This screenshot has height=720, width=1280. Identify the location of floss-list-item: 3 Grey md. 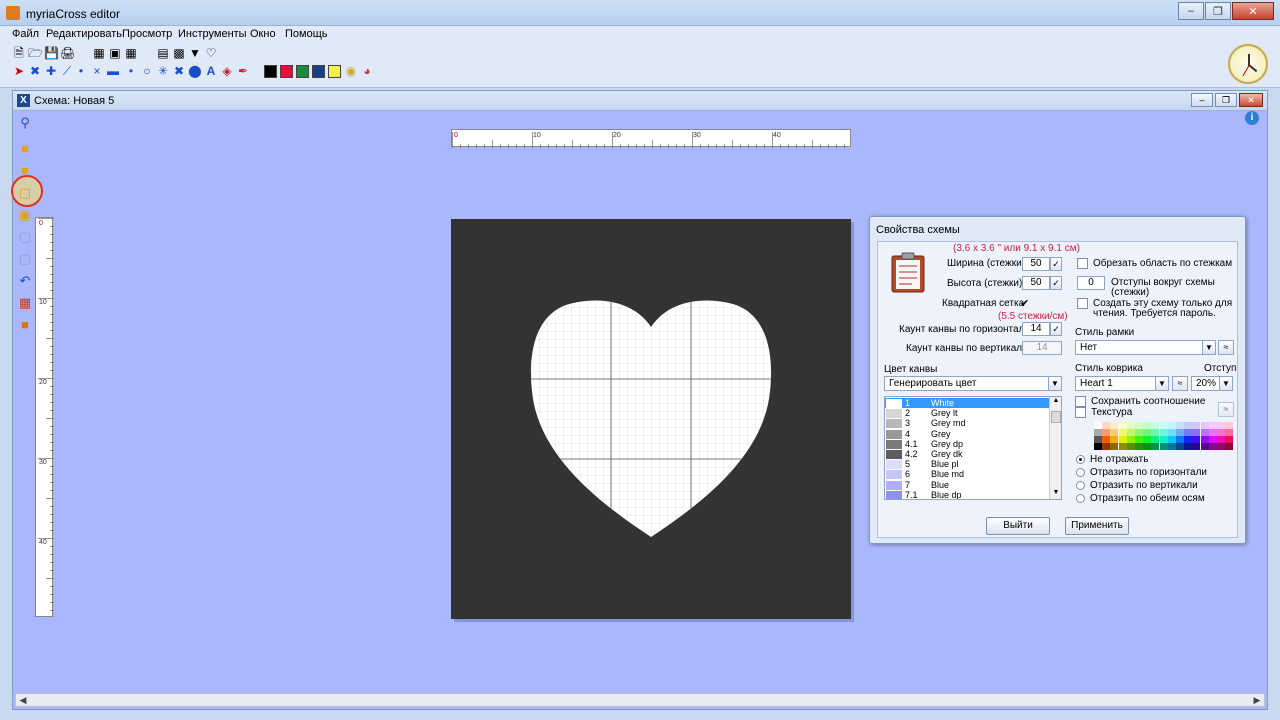
(968, 423).